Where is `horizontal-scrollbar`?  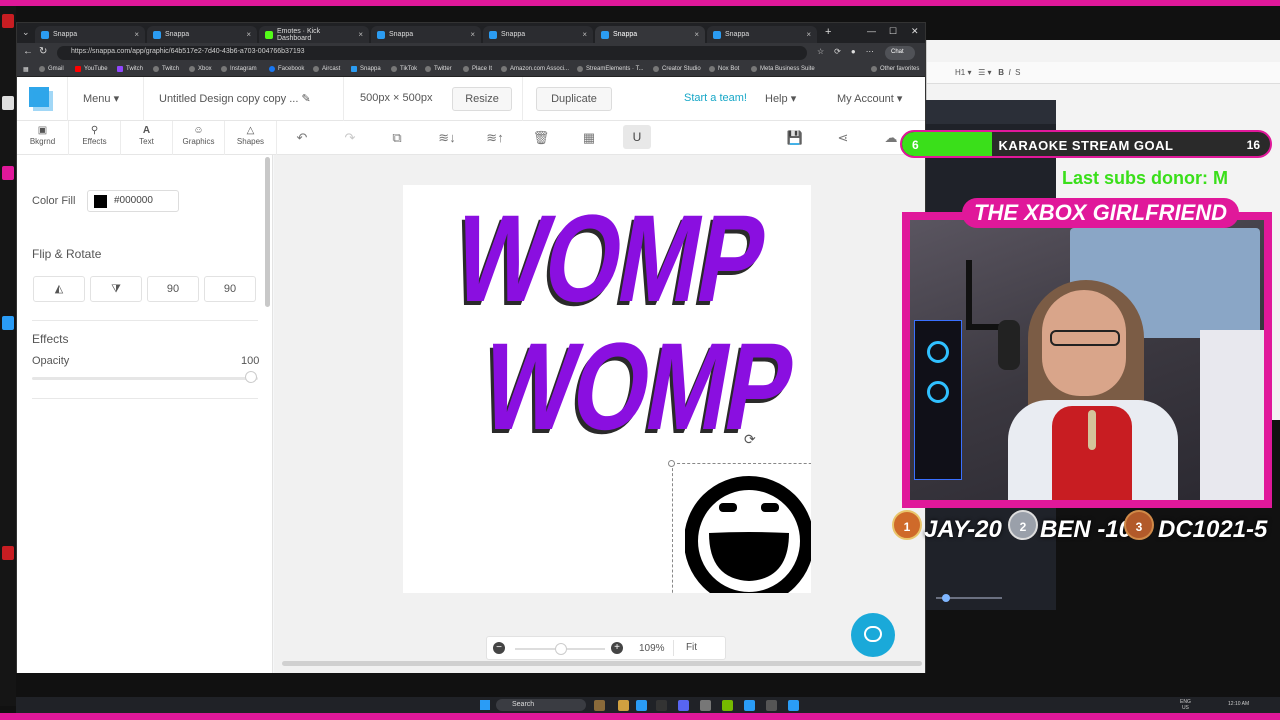
horizontal-scrollbar is located at coordinates (602, 663).